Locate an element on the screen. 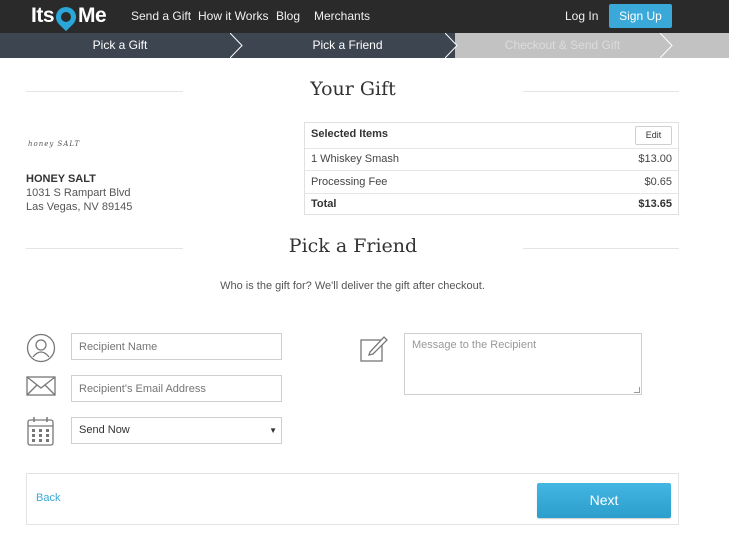  merchant-logo: honey SALT is located at coordinates (54, 144).